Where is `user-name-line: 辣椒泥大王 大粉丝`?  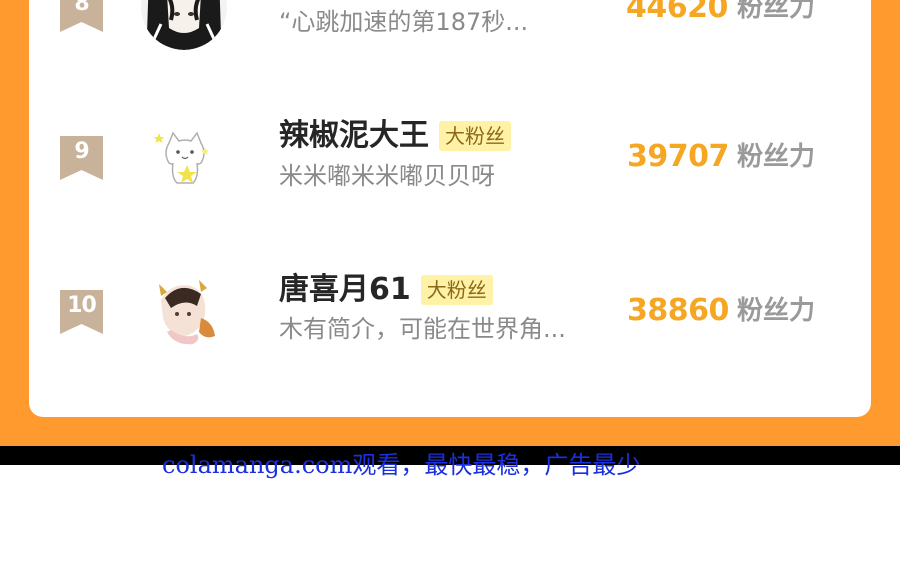 user-name-line: 辣椒泥大王 大粉丝 is located at coordinates (395, 136).